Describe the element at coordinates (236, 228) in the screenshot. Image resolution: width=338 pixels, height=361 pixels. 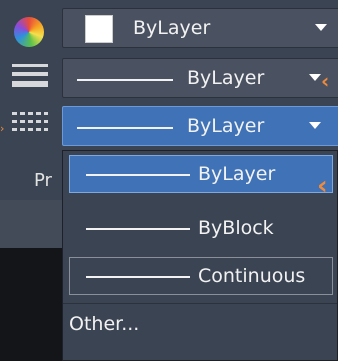
I see `option-label: ByBlock` at that location.